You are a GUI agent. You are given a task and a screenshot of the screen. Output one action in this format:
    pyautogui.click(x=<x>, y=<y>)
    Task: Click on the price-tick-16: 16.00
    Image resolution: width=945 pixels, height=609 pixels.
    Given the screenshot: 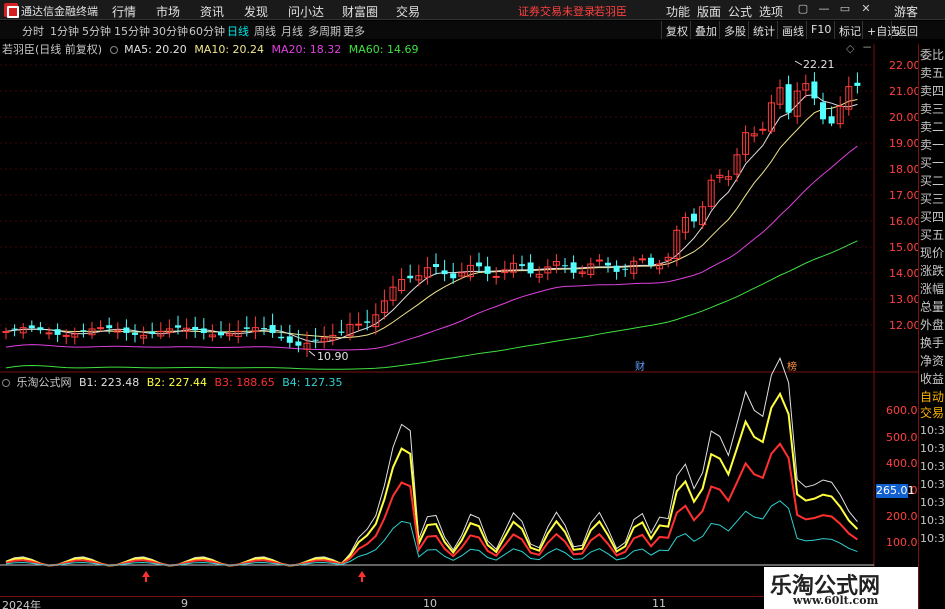 What is the action you would take?
    pyautogui.click(x=905, y=221)
    